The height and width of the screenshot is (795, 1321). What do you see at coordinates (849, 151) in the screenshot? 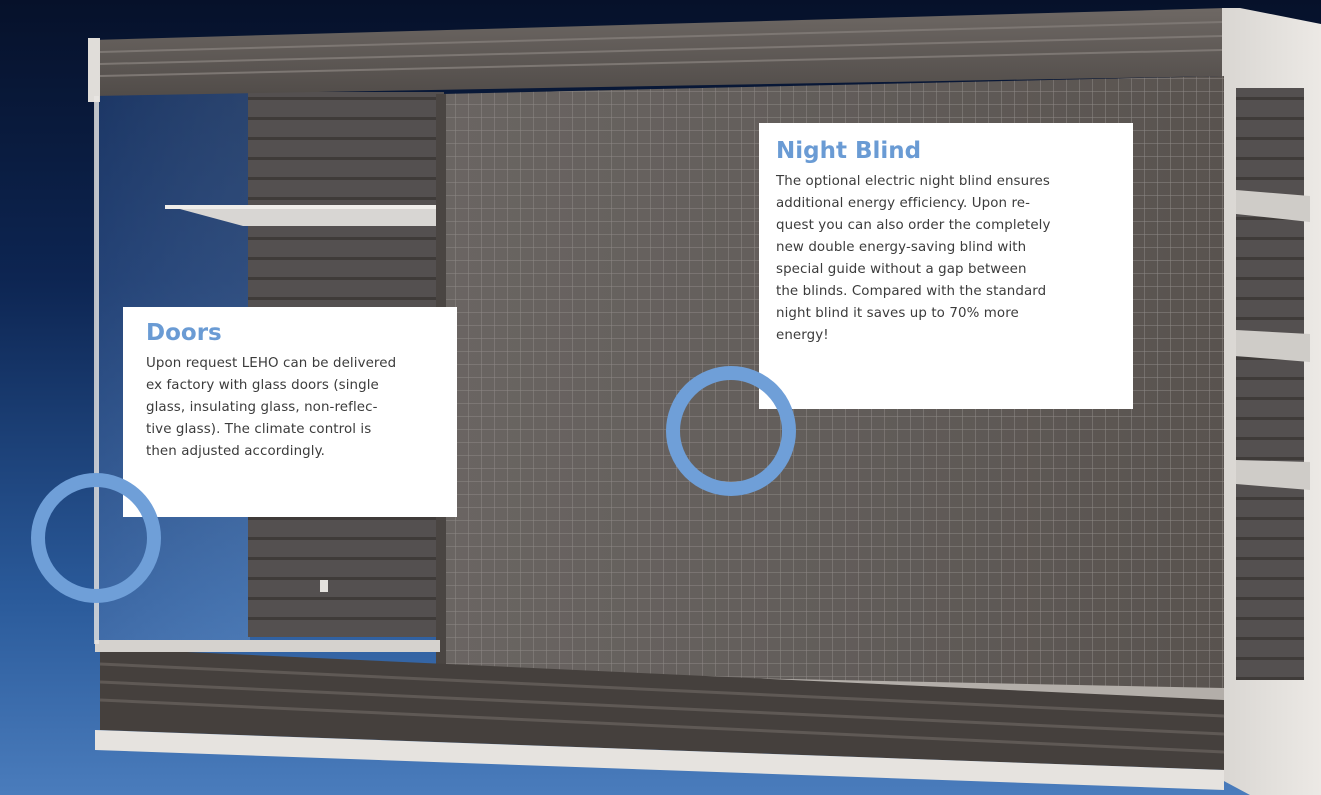
I see `night-blind-title: Night Blind` at bounding box center [849, 151].